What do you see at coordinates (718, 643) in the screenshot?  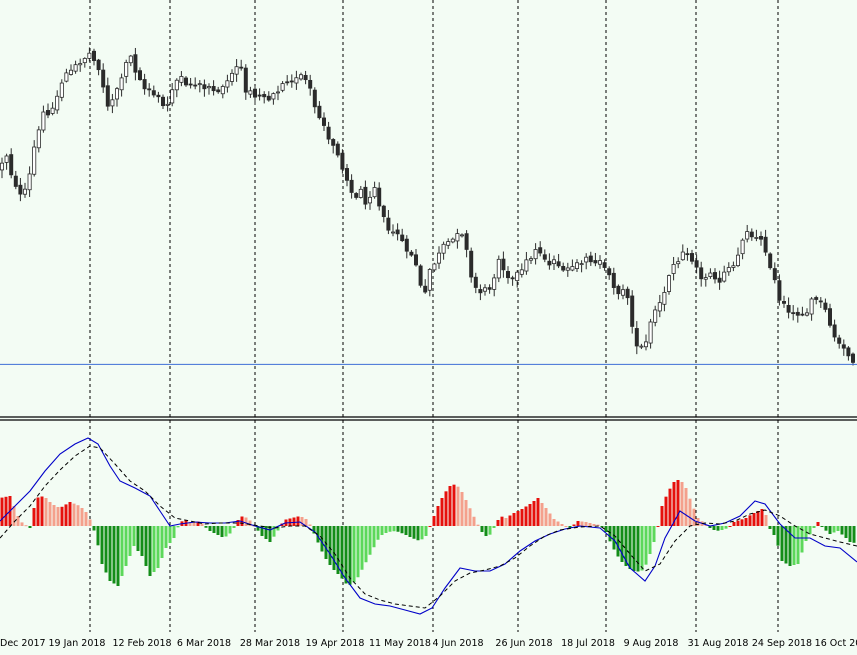 I see `x-tick-label: 31 Aug 2018` at bounding box center [718, 643].